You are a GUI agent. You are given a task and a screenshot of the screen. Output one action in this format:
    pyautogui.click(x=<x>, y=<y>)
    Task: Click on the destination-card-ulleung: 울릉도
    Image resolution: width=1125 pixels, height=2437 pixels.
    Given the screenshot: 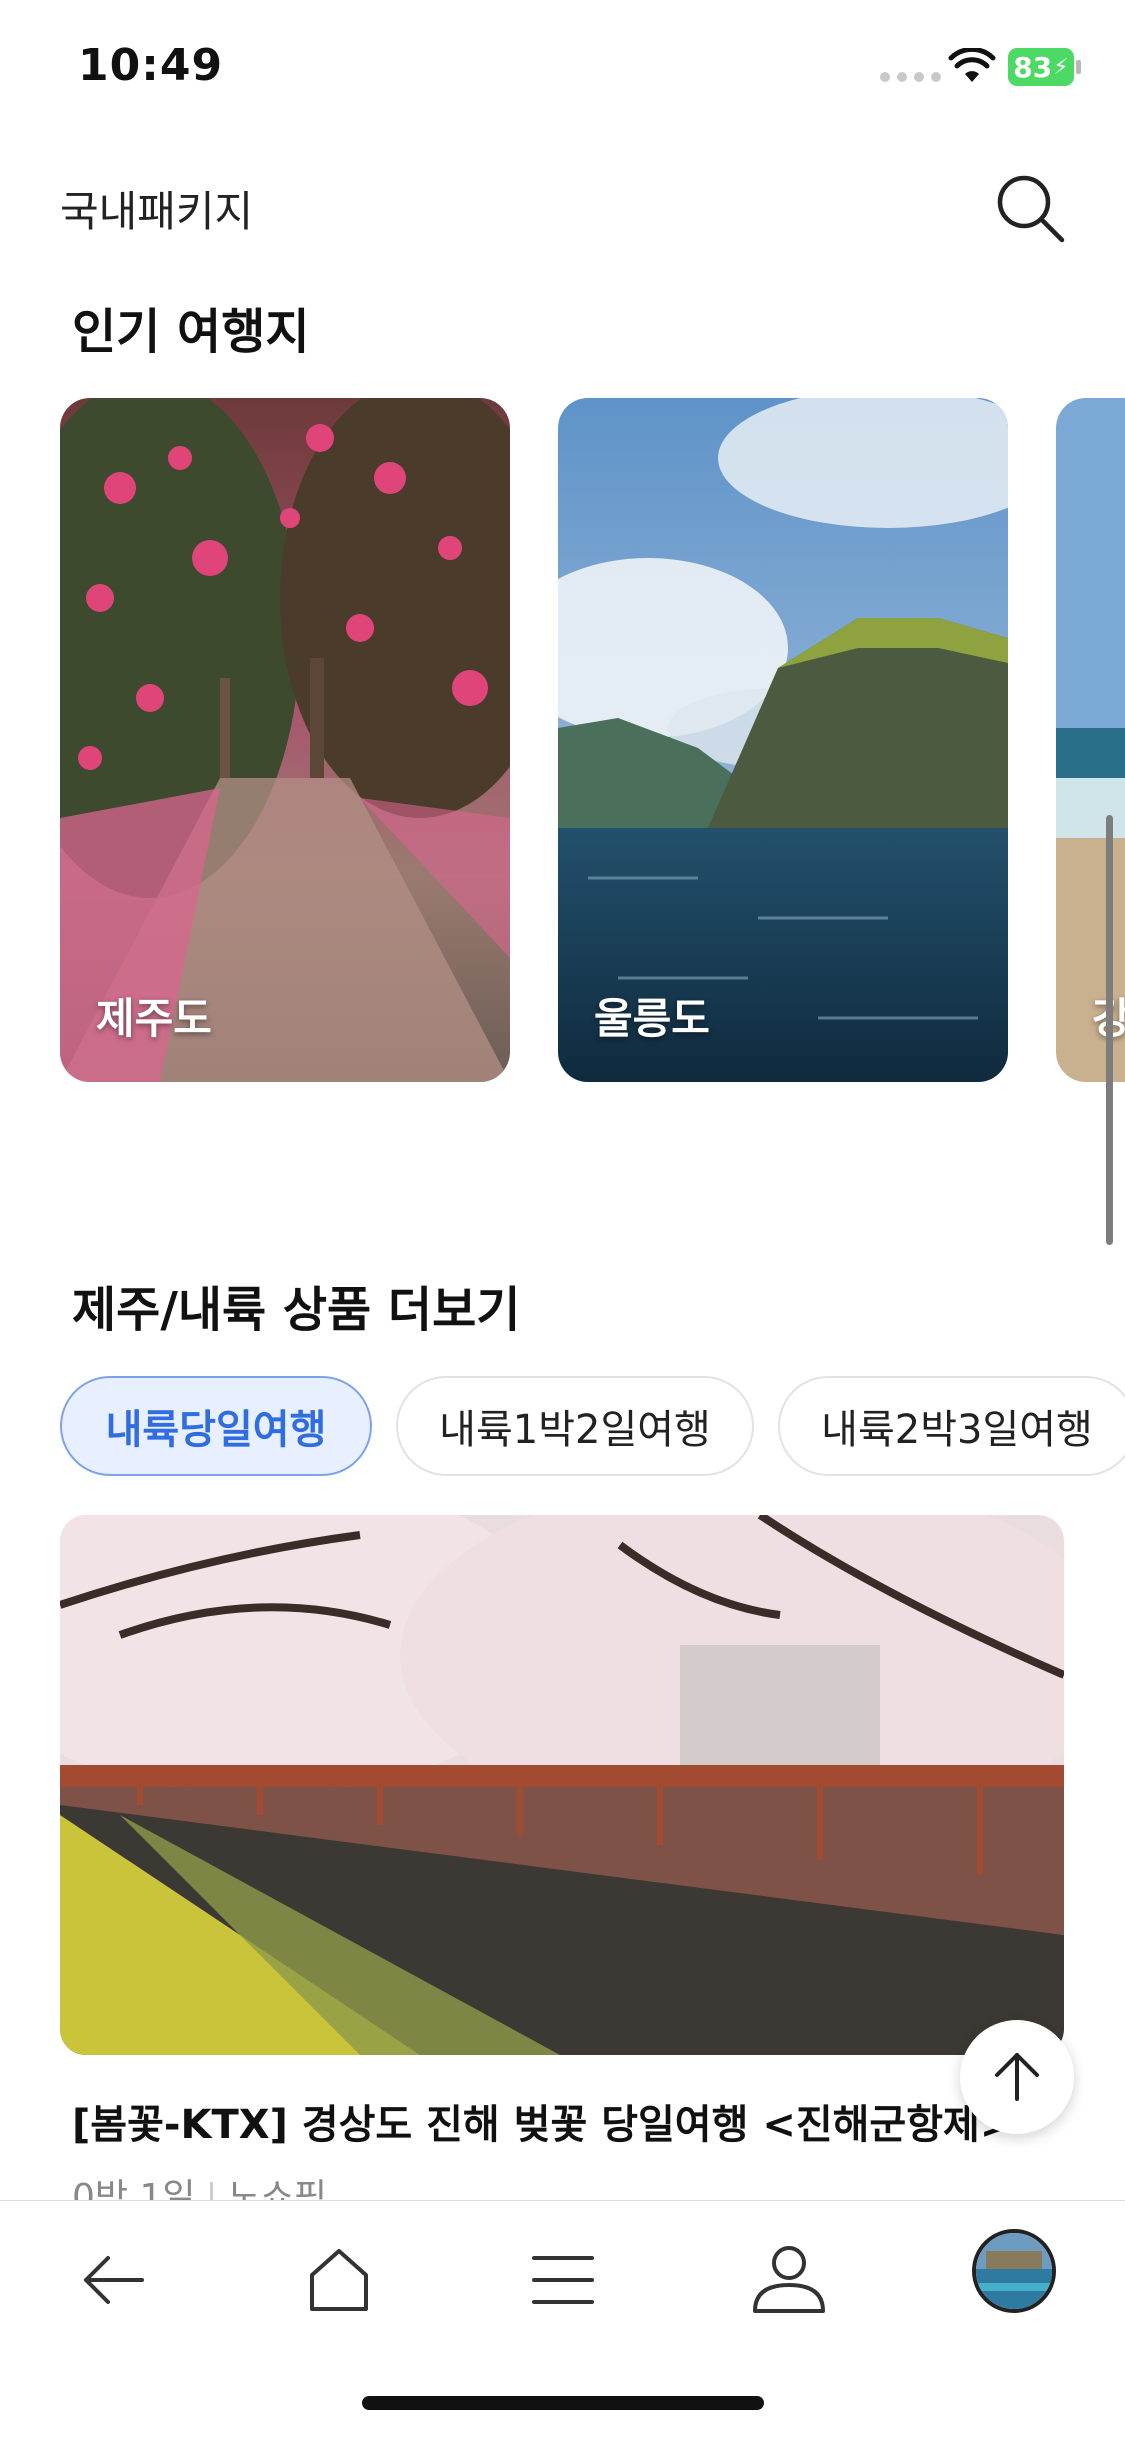 What is the action you would take?
    pyautogui.click(x=783, y=740)
    